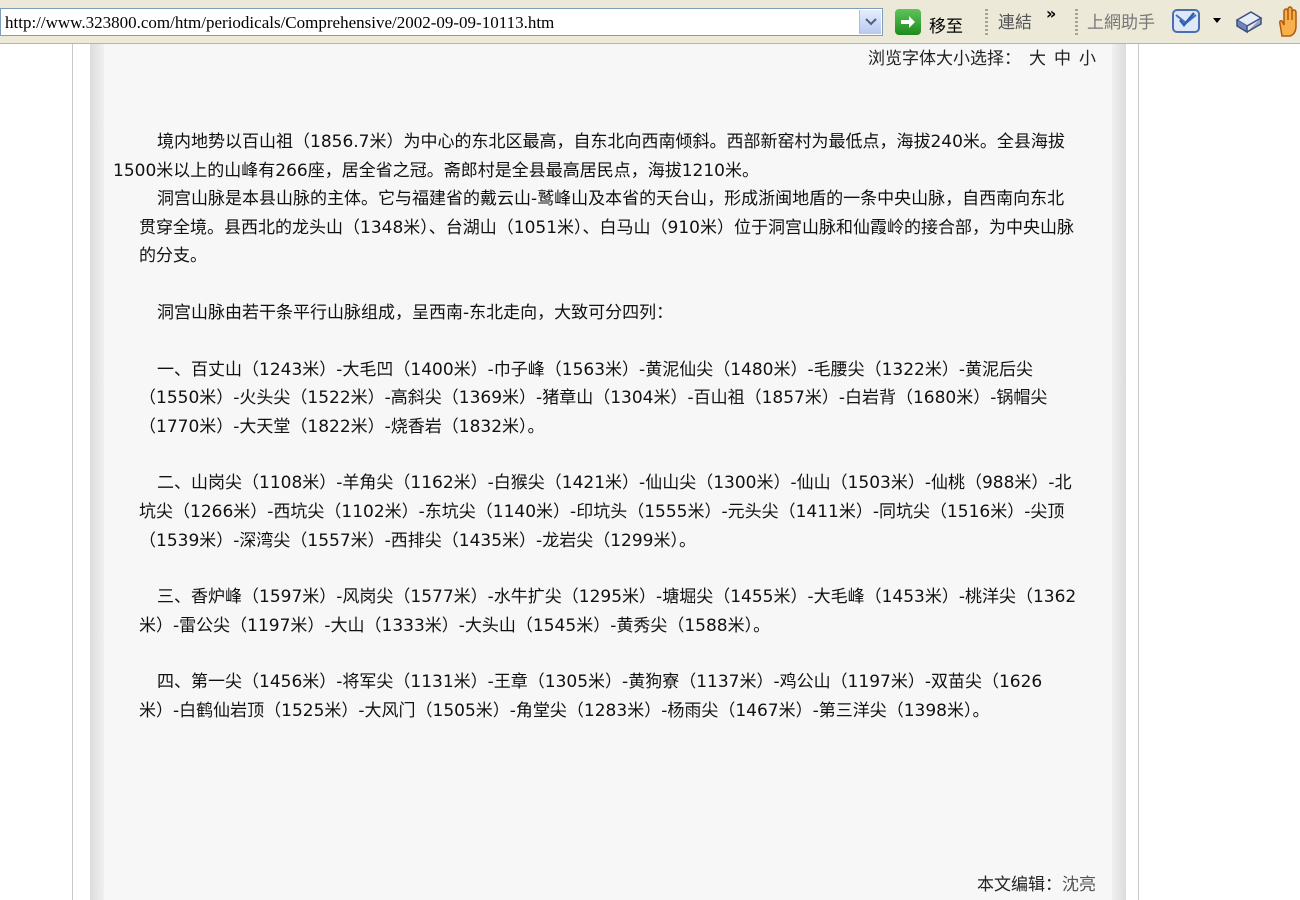  I want to click on hand-icon, so click(1288, 22).